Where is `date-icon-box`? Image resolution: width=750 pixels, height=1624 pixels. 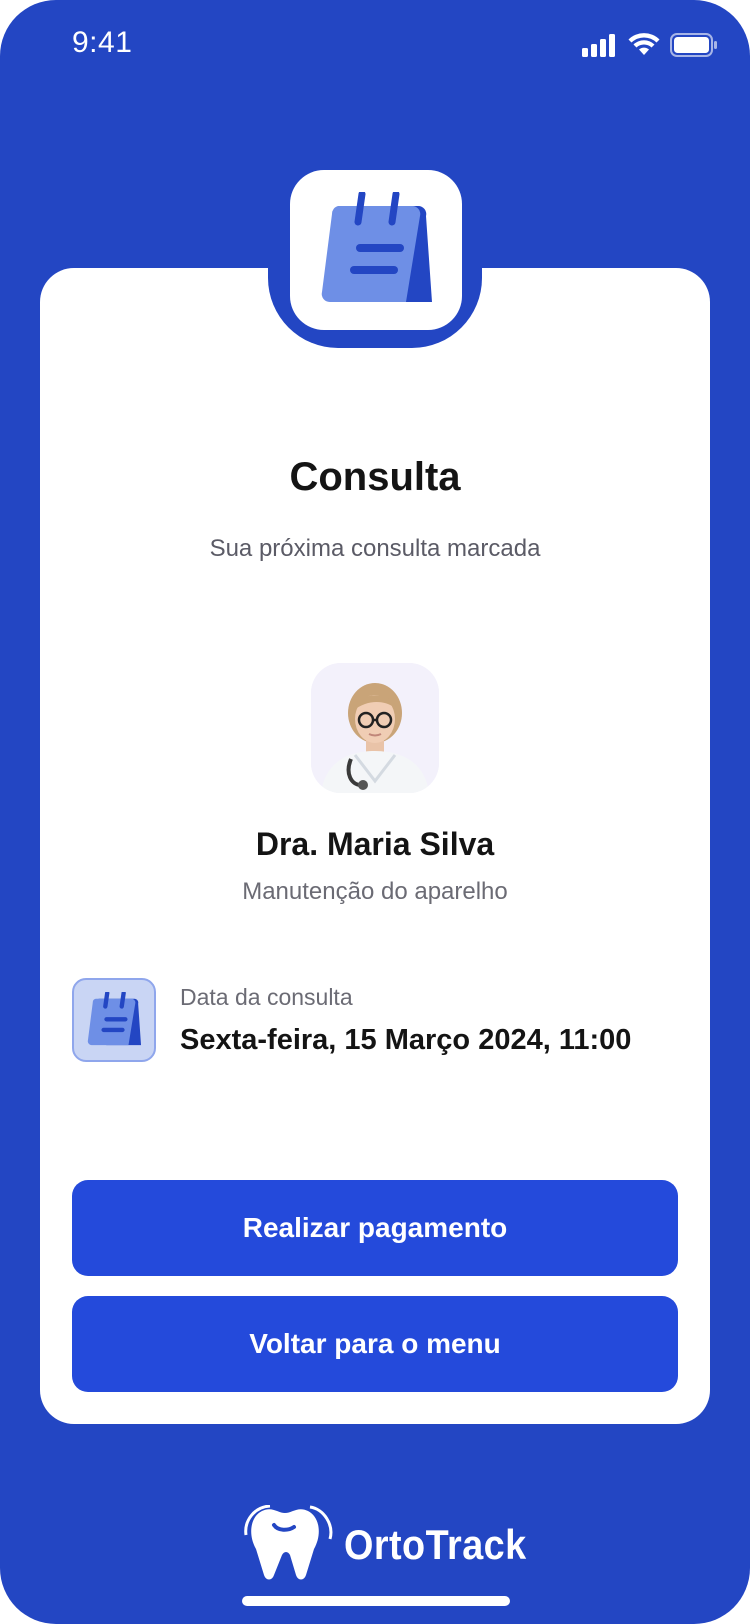
date-icon-box is located at coordinates (114, 1020).